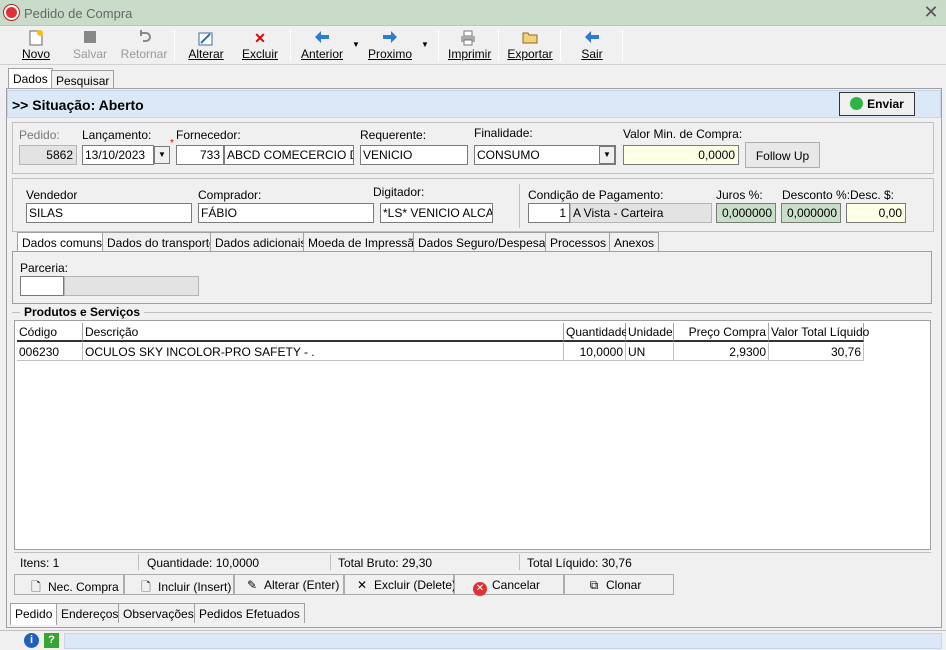 The image size is (946, 650). I want to click on tab-pedido: Pedido, so click(34, 614).